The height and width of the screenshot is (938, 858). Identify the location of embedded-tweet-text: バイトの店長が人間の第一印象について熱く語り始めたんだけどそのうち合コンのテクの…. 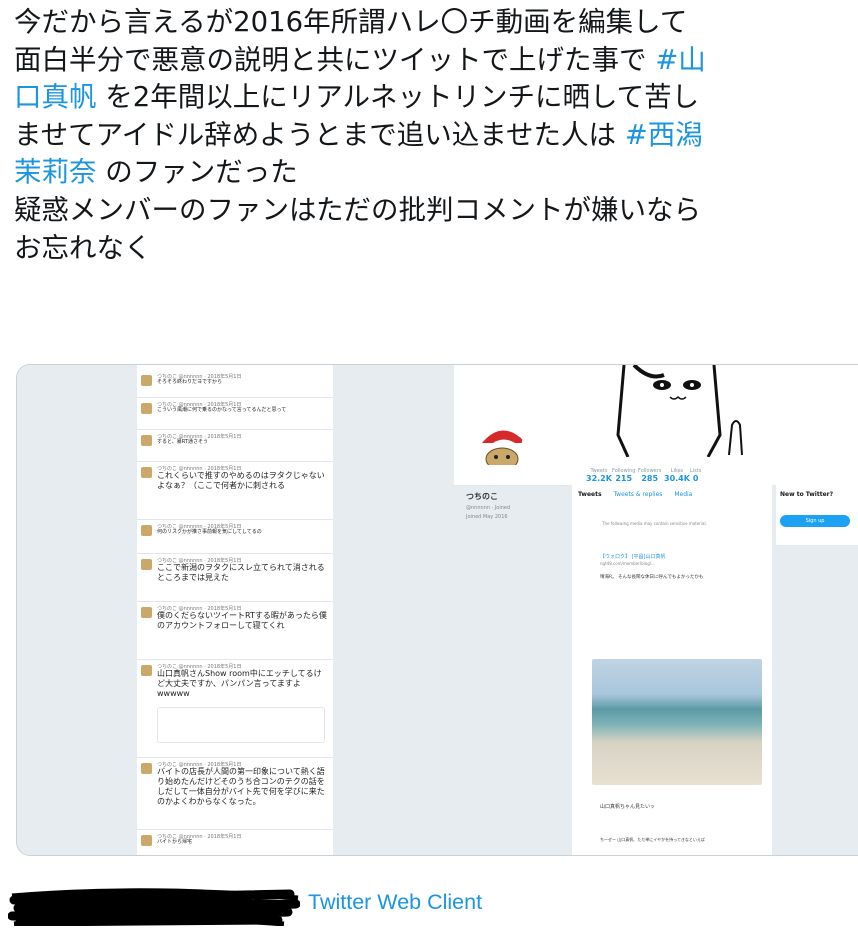
(241, 786).